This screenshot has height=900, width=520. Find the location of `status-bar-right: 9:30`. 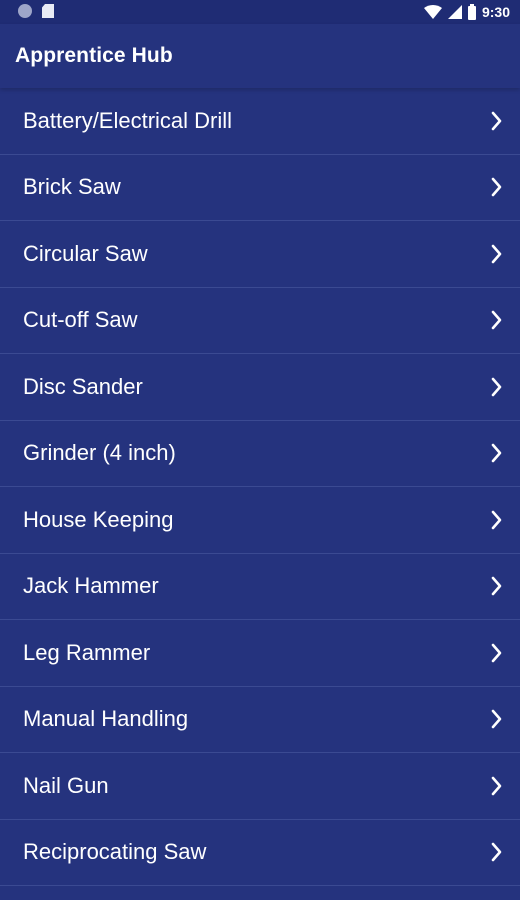

status-bar-right: 9:30 is located at coordinates (466, 12).